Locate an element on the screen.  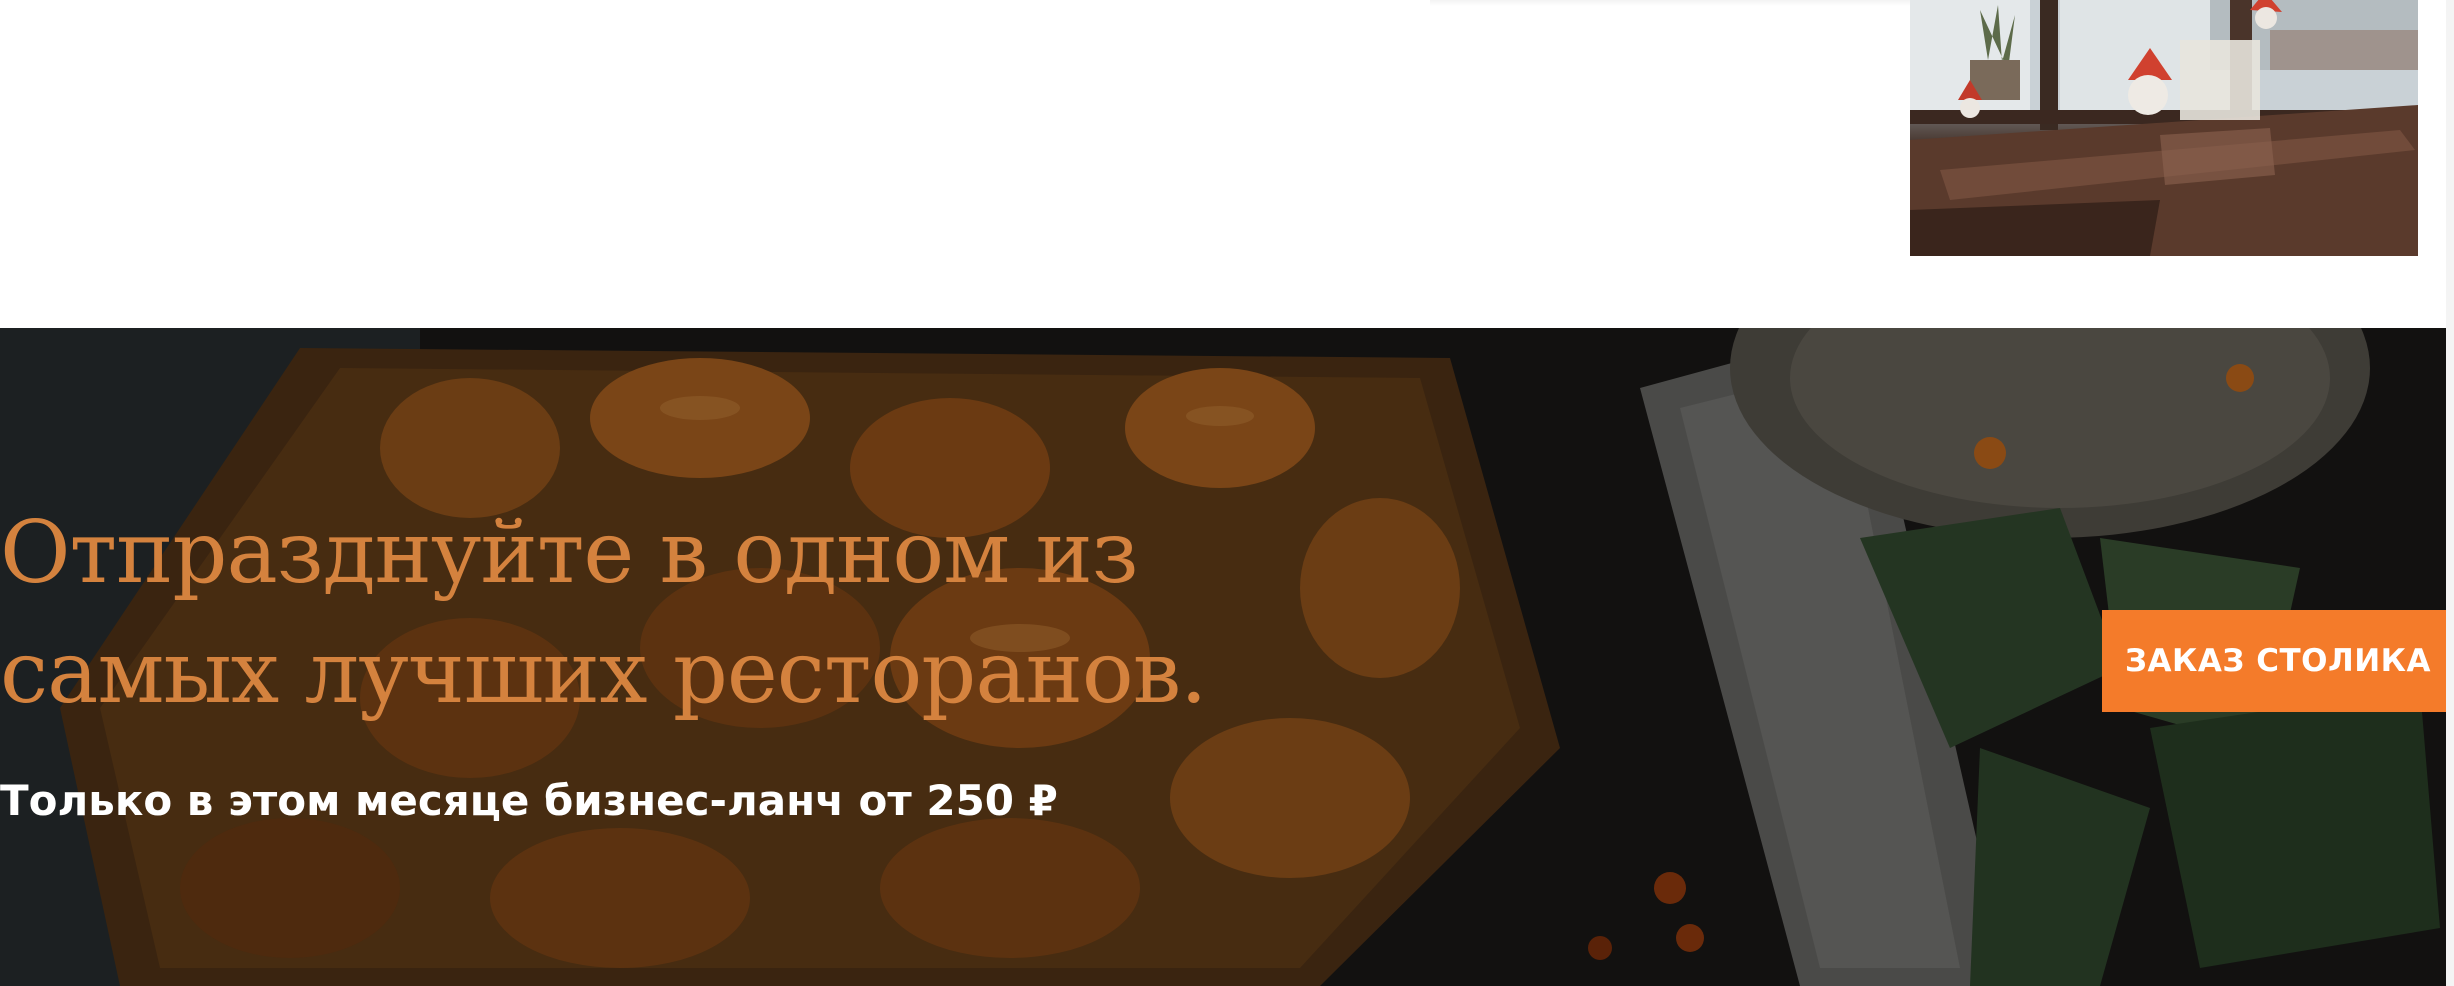
promo-heading-line-2: самых лучших ресторанов. is located at coordinates (603, 673).